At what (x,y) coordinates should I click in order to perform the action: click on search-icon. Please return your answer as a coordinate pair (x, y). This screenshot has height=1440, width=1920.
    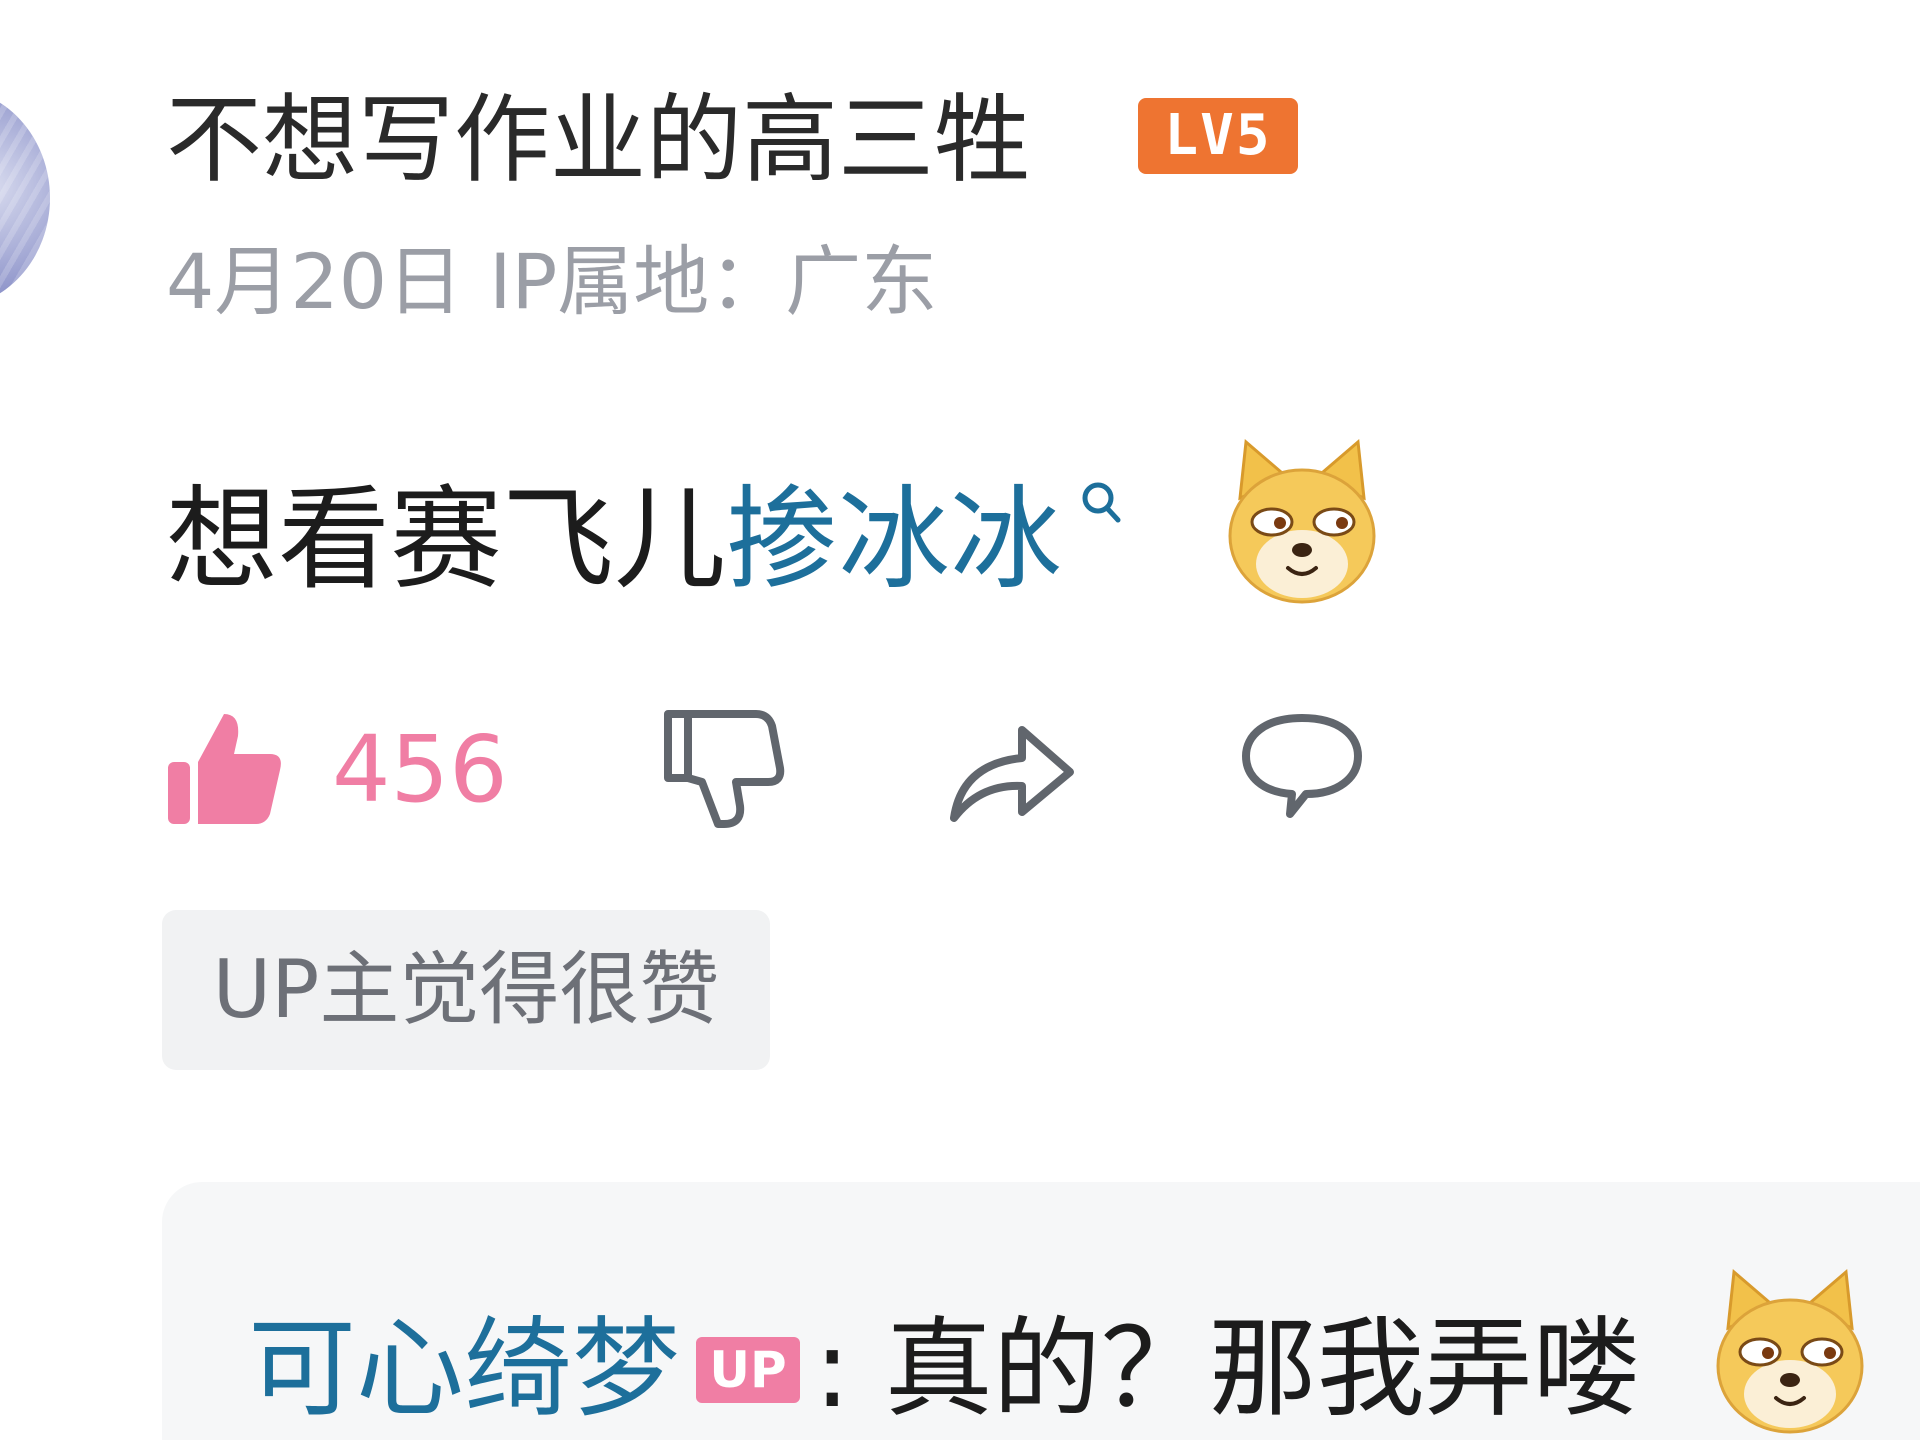
    Looking at the image, I should click on (1102, 505).